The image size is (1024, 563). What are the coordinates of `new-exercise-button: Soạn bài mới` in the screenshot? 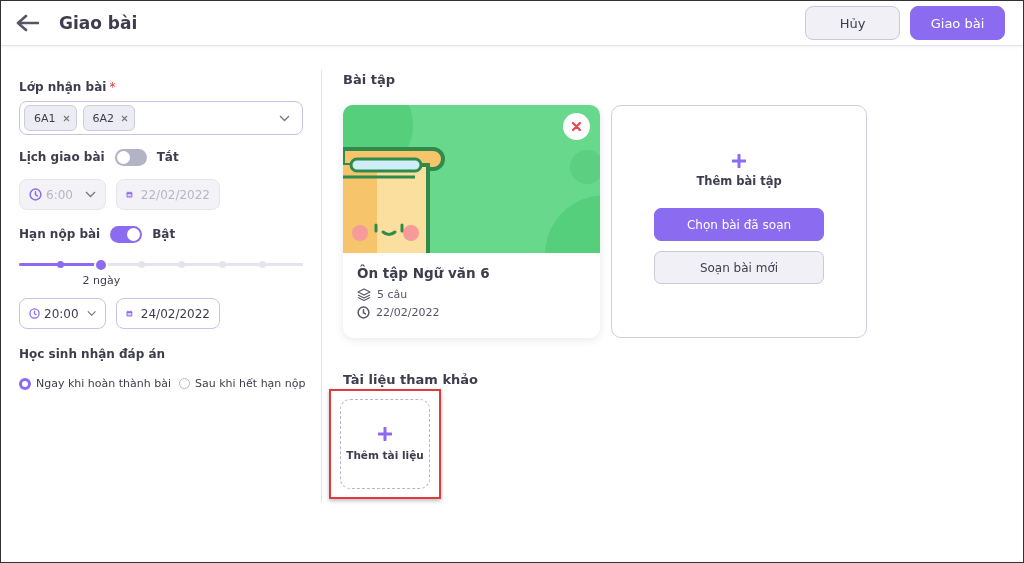 It's located at (739, 267).